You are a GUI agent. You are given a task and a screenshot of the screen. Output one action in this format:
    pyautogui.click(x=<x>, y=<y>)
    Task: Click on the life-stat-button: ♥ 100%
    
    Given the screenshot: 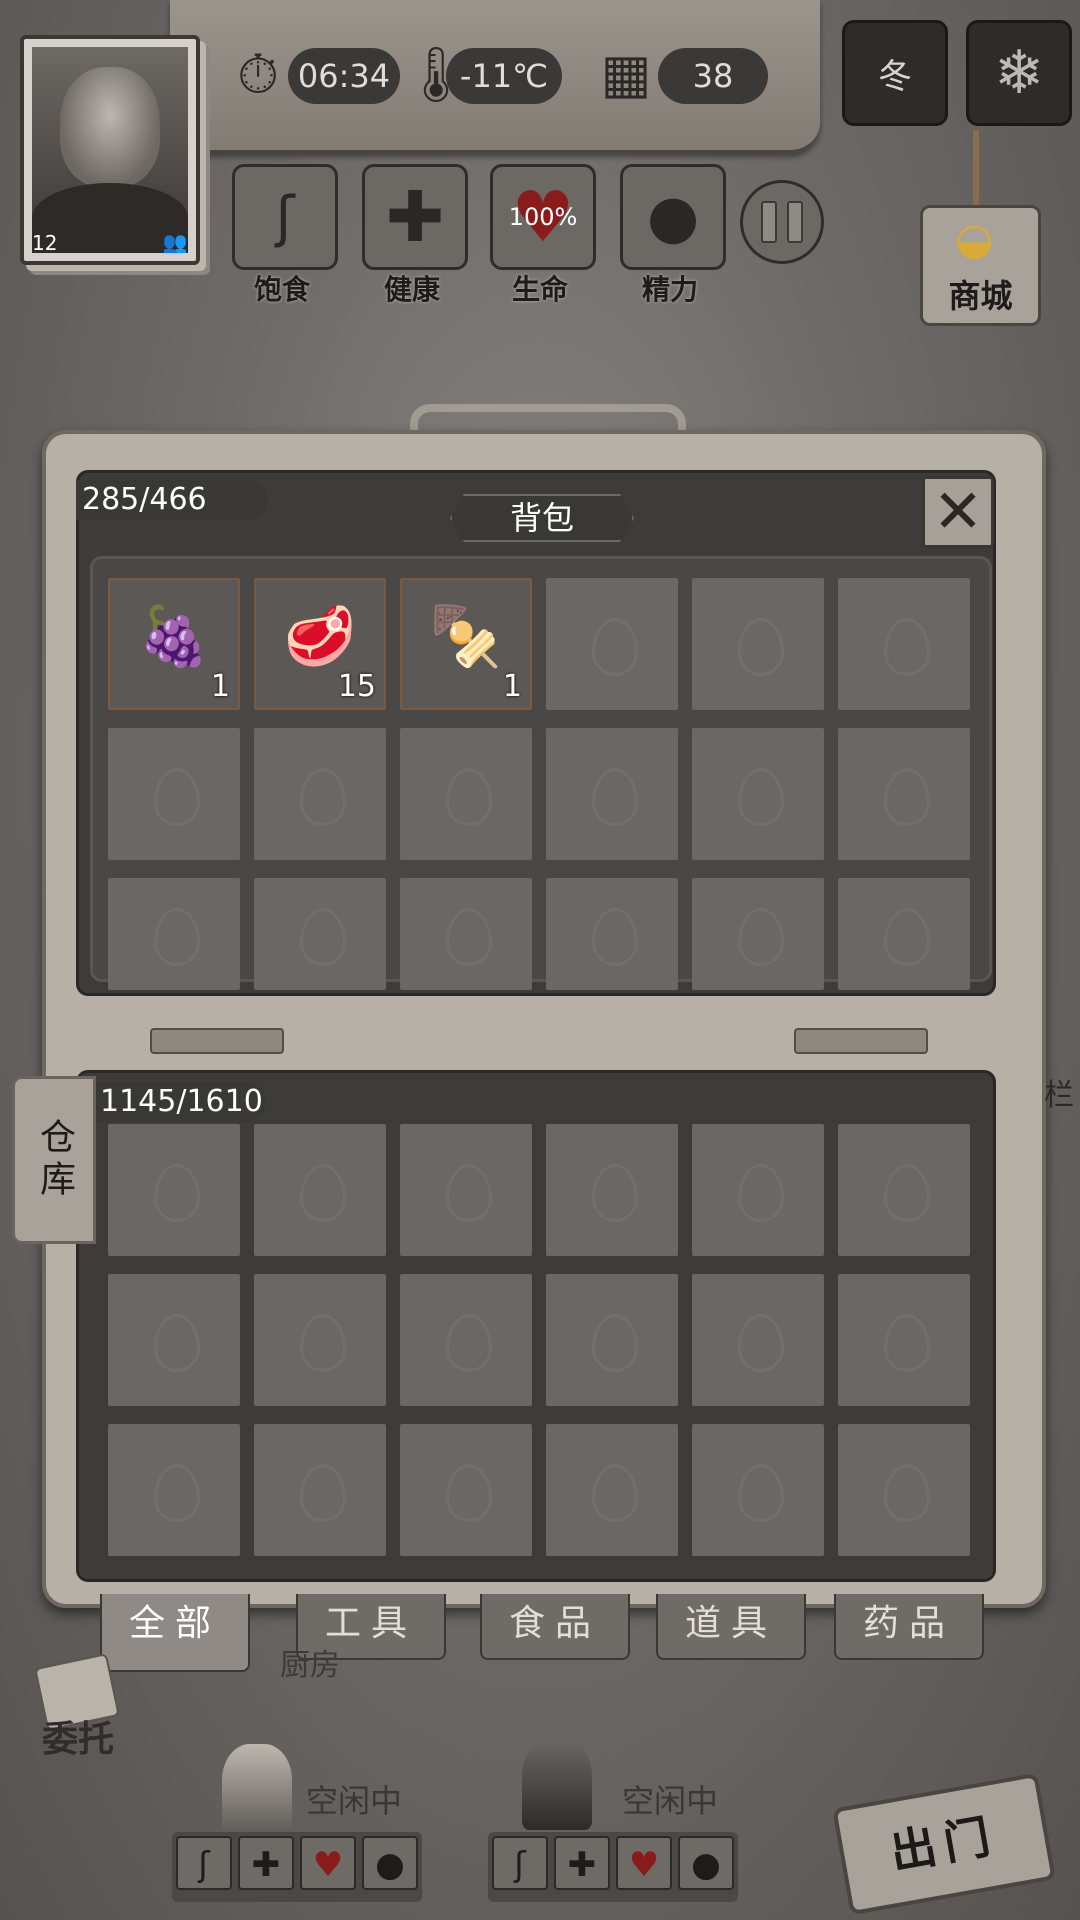 What is the action you would take?
    pyautogui.click(x=543, y=217)
    